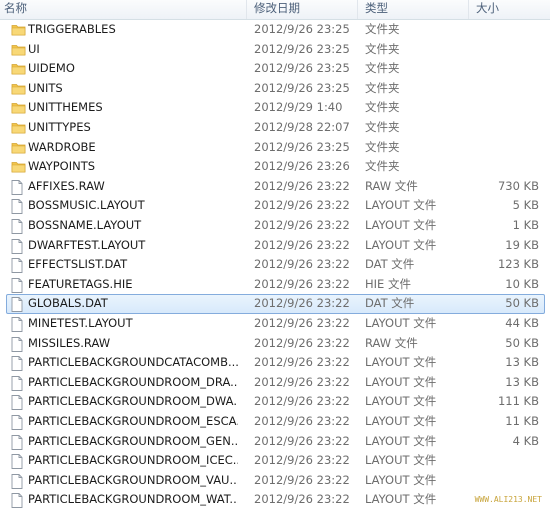 The height and width of the screenshot is (510, 550). Describe the element at coordinates (72, 29) in the screenshot. I see `file-name: TRIGGERABLES` at that location.